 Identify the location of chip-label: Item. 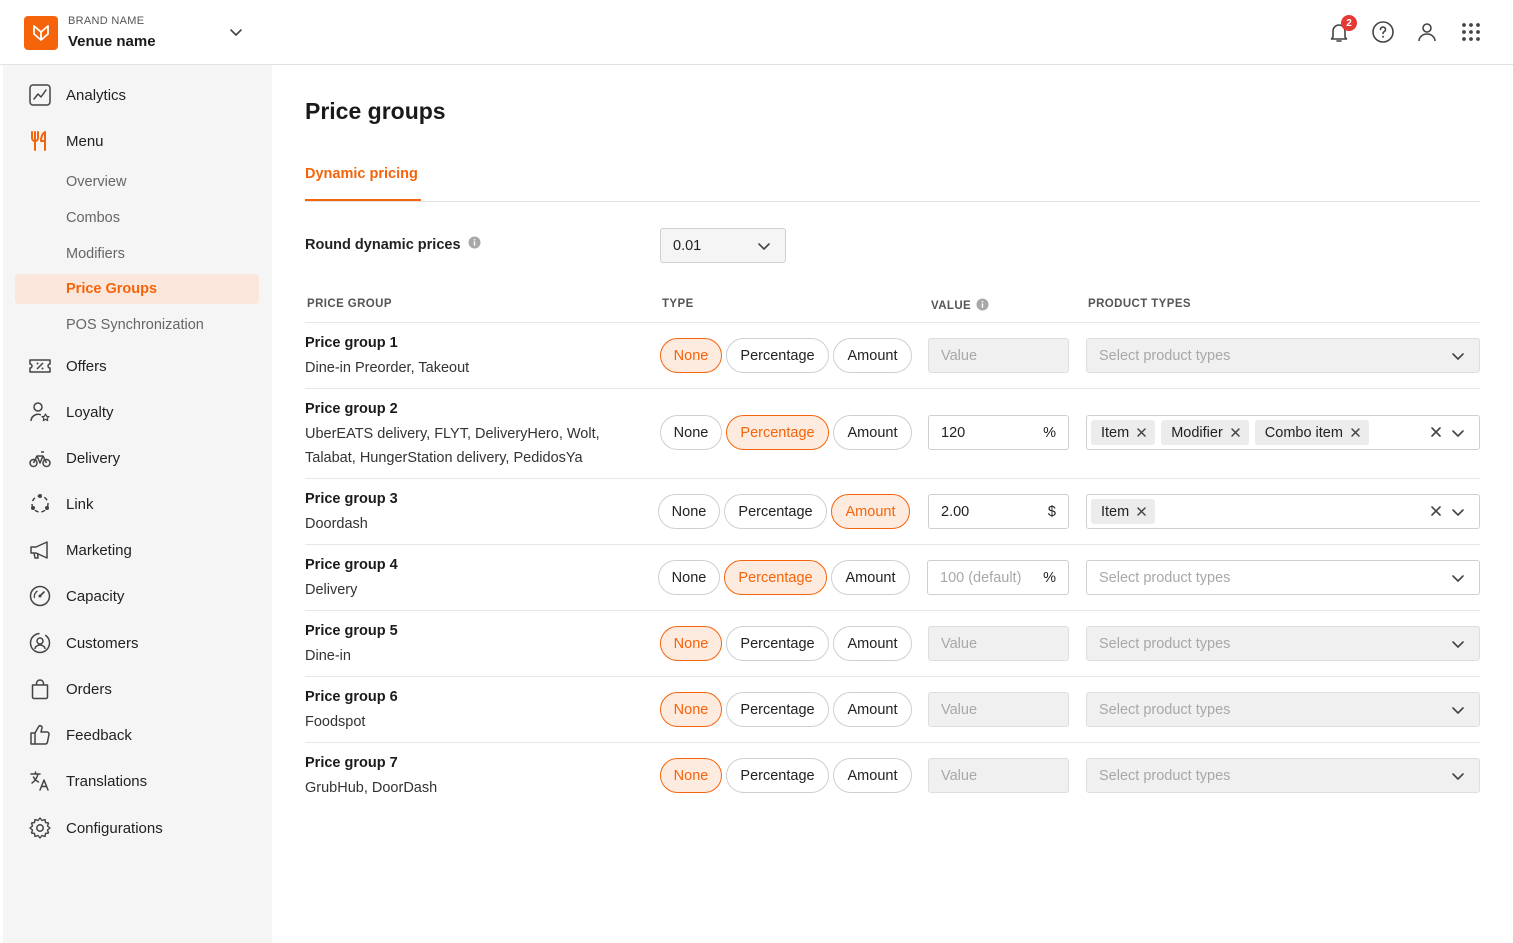
(1115, 432).